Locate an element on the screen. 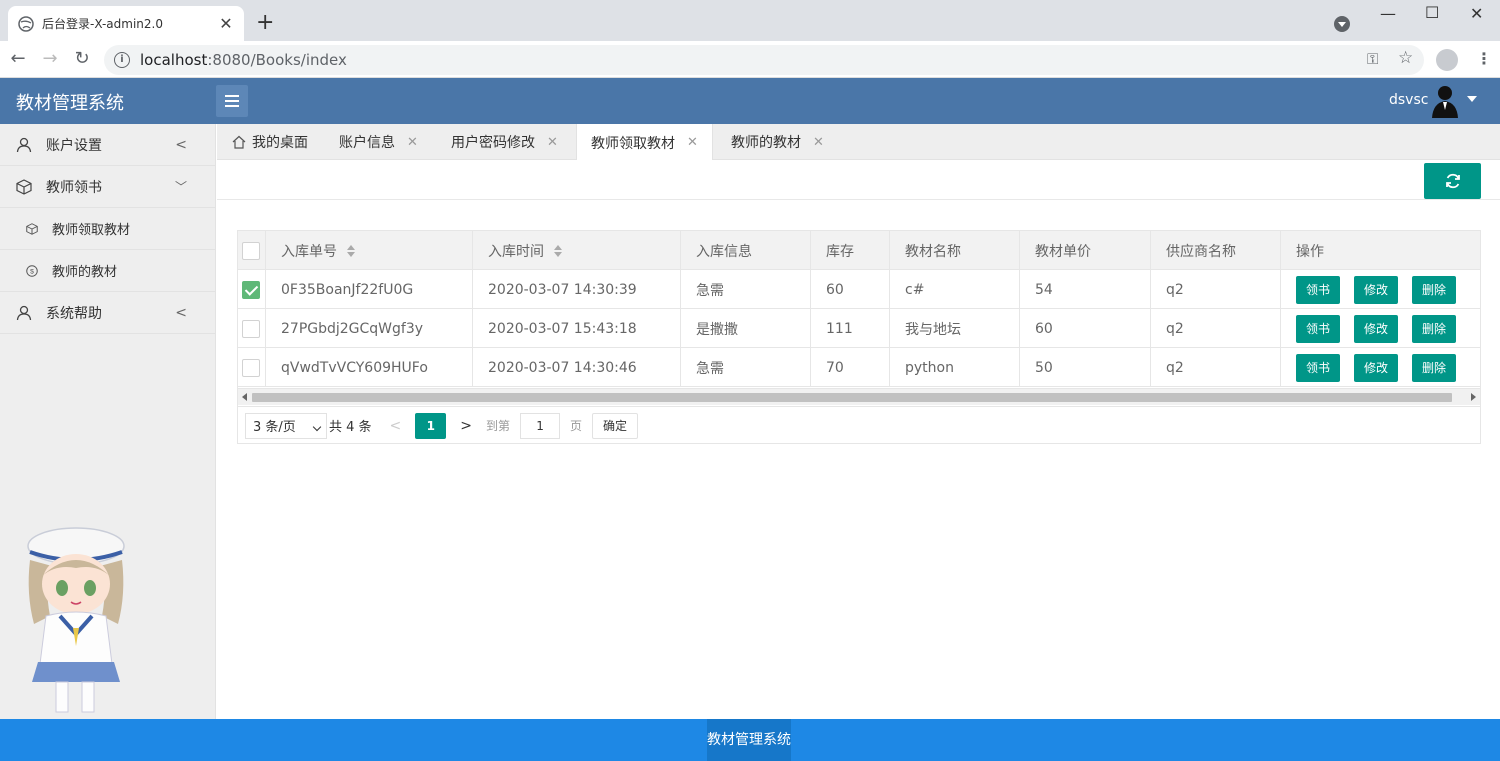  page-unit-label: 页 is located at coordinates (576, 426).